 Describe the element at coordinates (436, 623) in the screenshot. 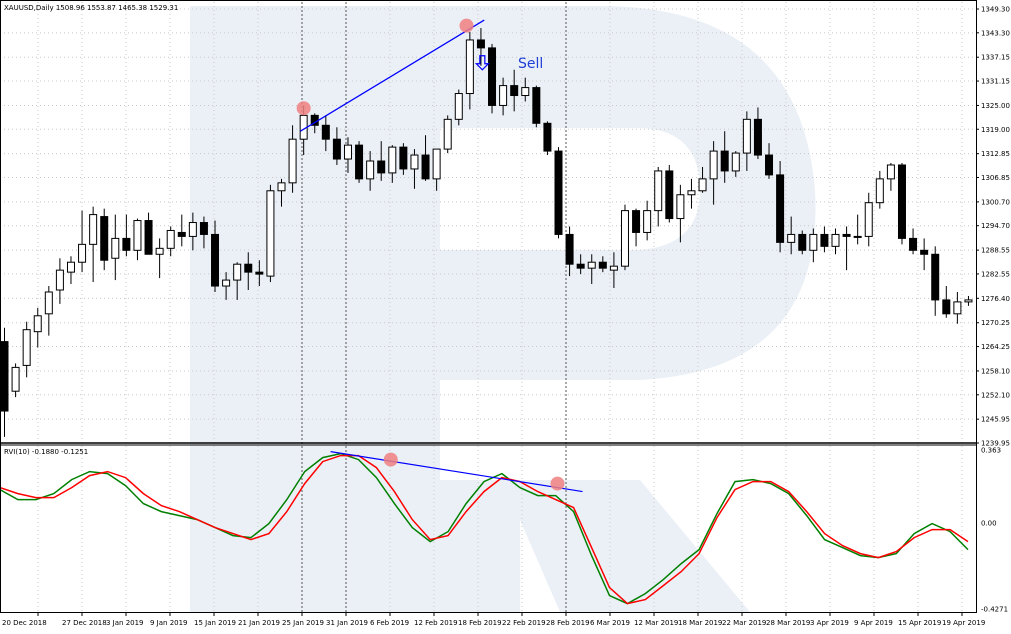

I see `x-tick-label: 12 Feb 2019` at that location.